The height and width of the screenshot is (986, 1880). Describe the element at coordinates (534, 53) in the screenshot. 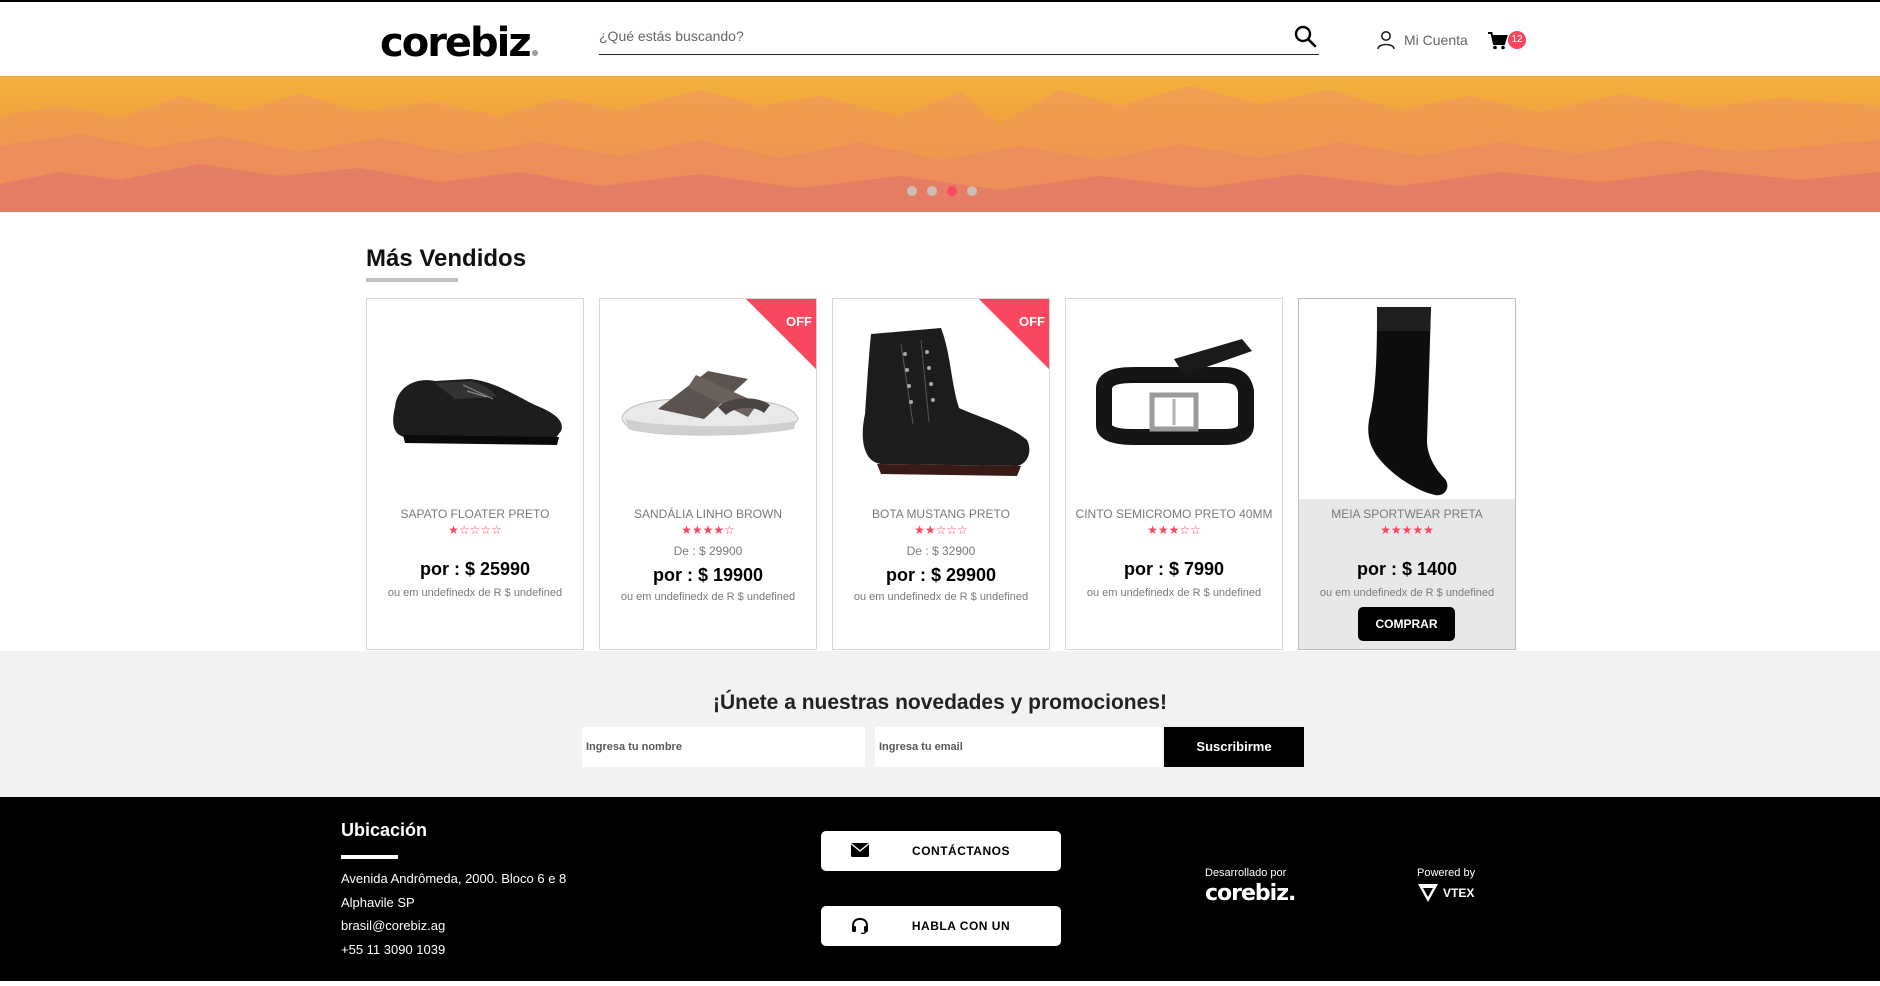

I see `logo-dot` at that location.